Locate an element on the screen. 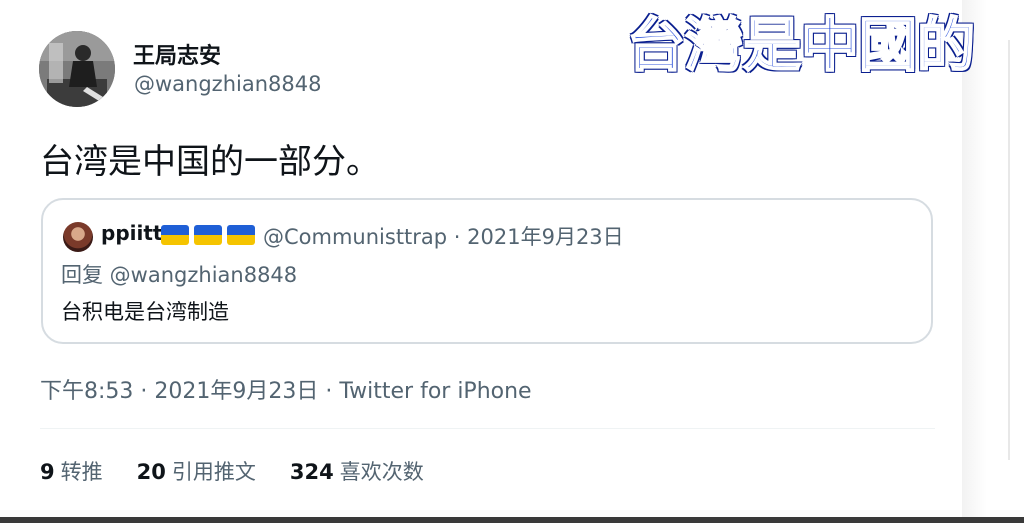 The height and width of the screenshot is (523, 1024). author-display-name: 王局志安 is located at coordinates (177, 54).